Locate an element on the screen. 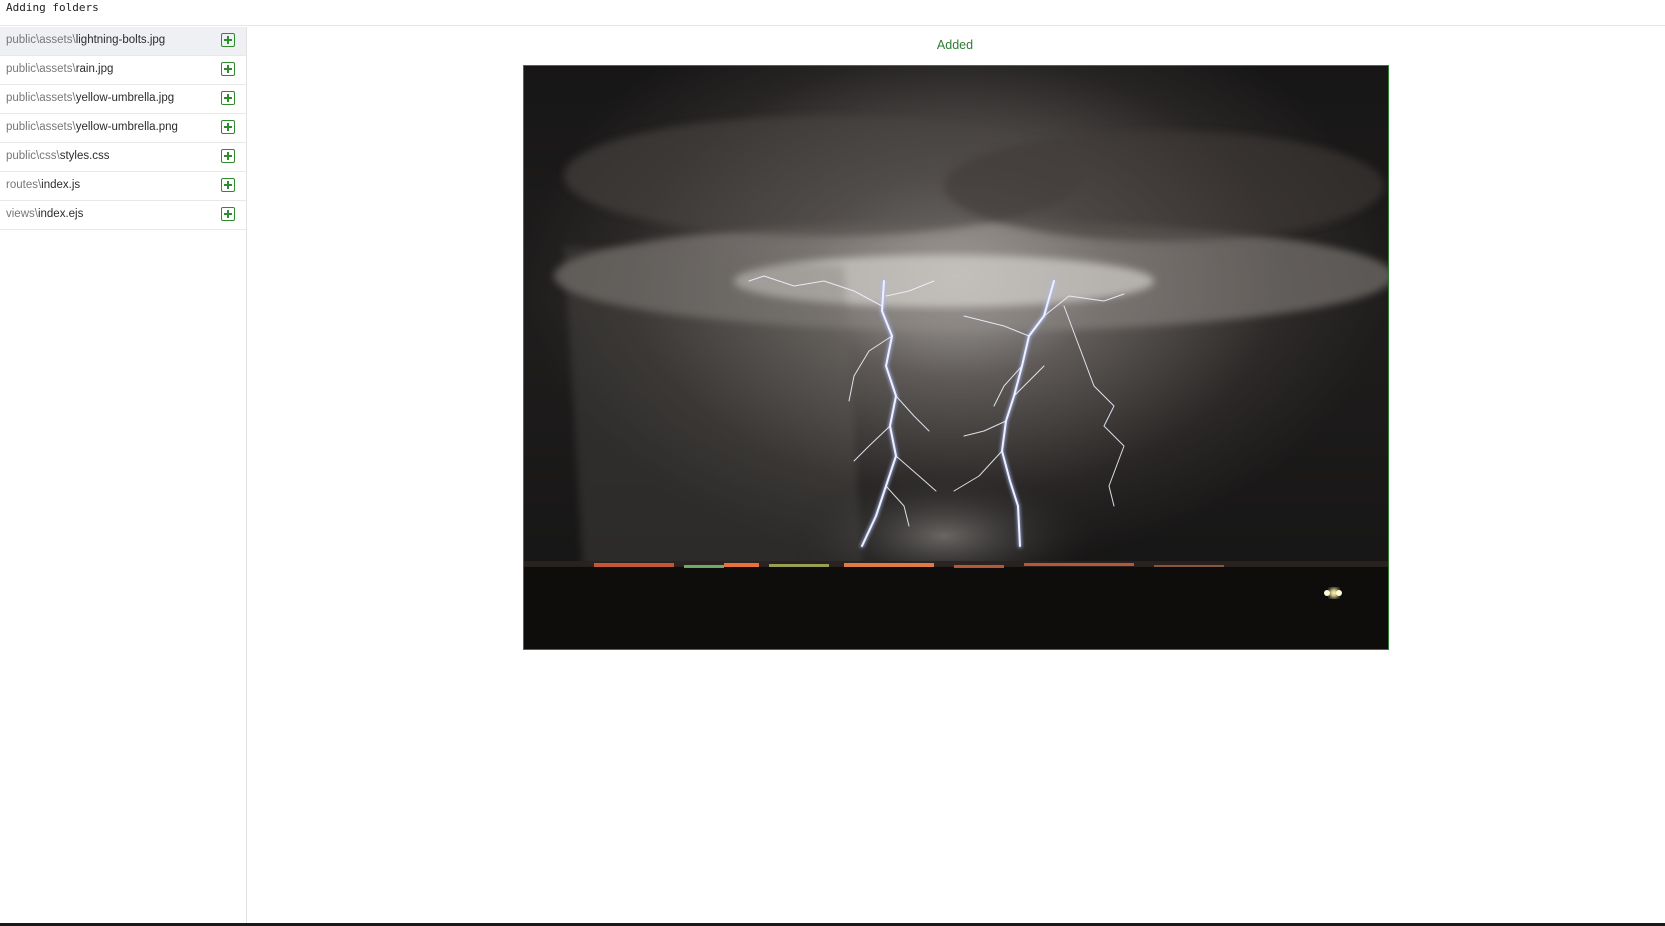 This screenshot has width=1665, height=926. file-path: public\css\styles.css is located at coordinates (58, 156).